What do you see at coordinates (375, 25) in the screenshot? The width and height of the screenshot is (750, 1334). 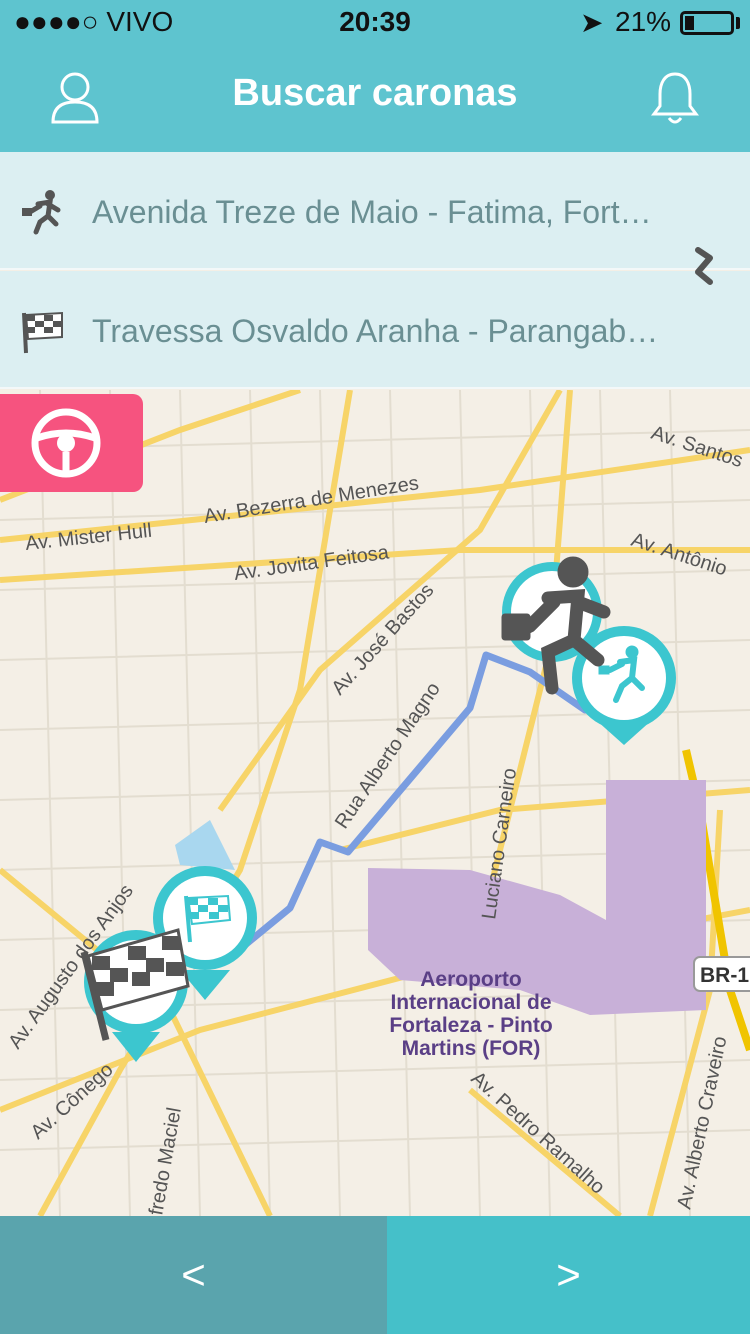 I see `status-bar: ●●●●○ VIVO 20:39 ➤ 21%` at bounding box center [375, 25].